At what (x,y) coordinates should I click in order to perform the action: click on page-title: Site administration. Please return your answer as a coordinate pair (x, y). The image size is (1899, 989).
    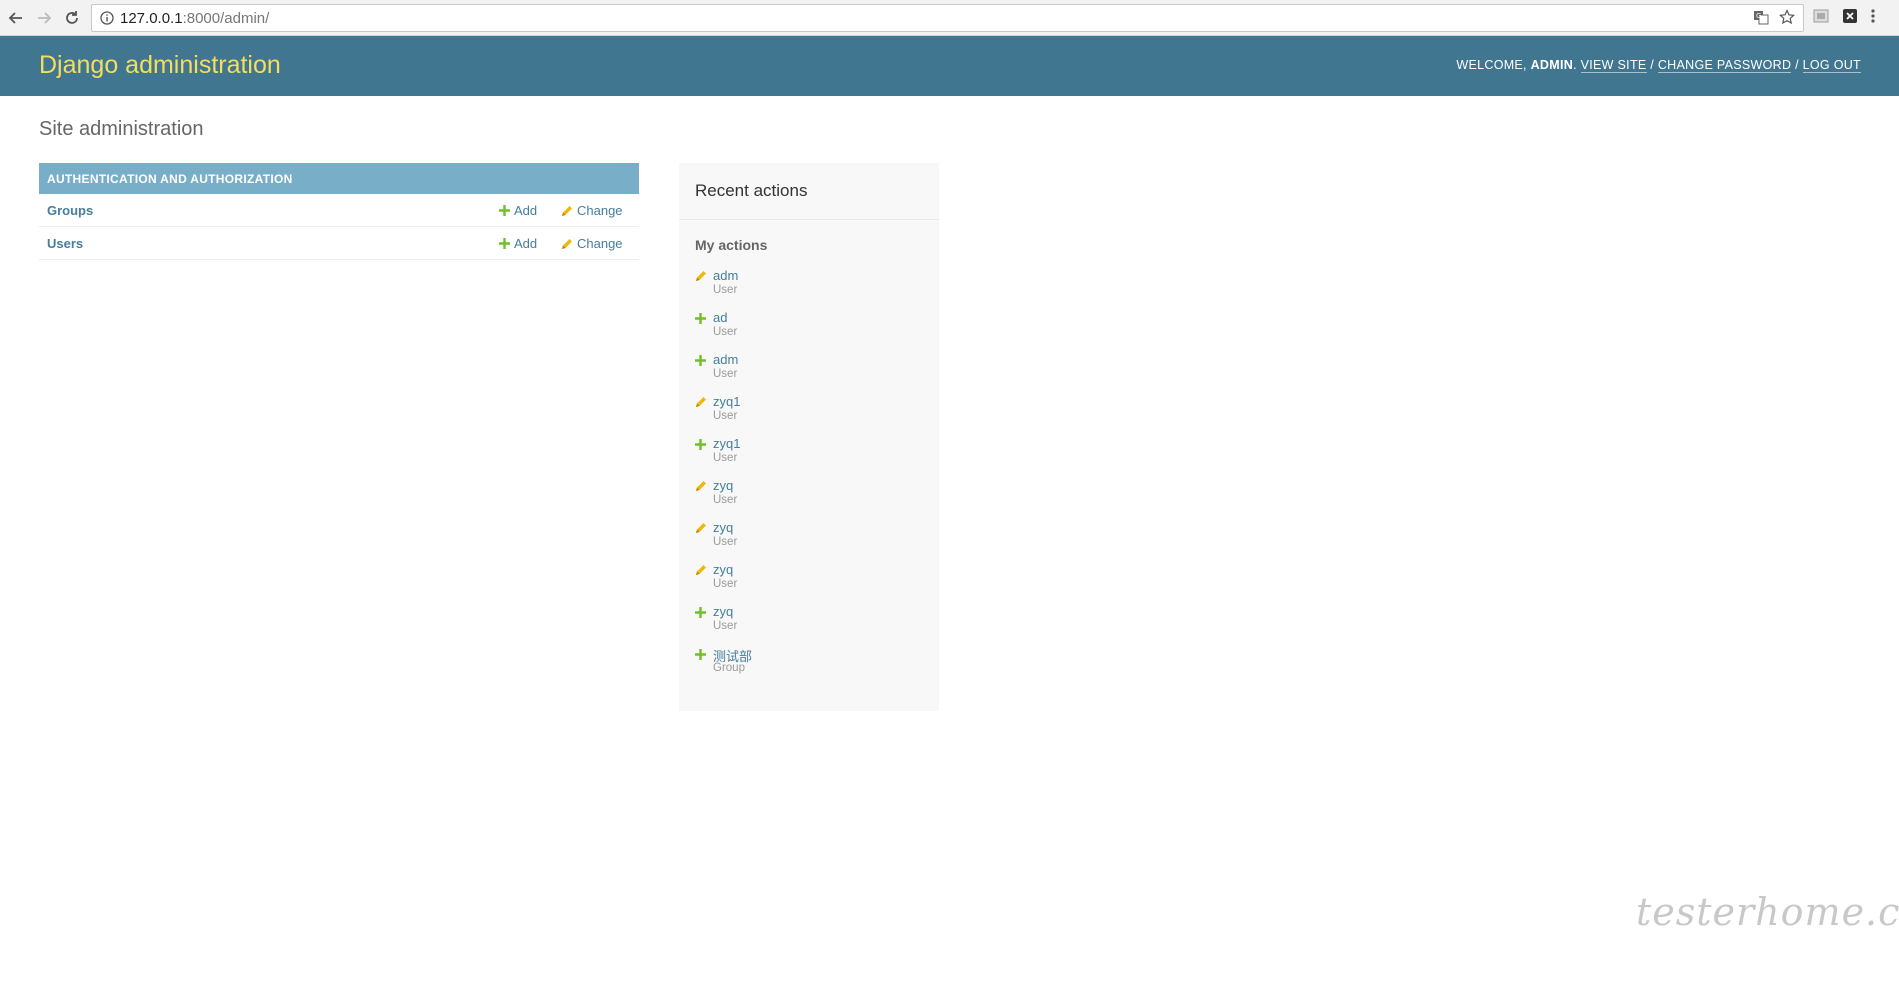
    Looking at the image, I should click on (121, 129).